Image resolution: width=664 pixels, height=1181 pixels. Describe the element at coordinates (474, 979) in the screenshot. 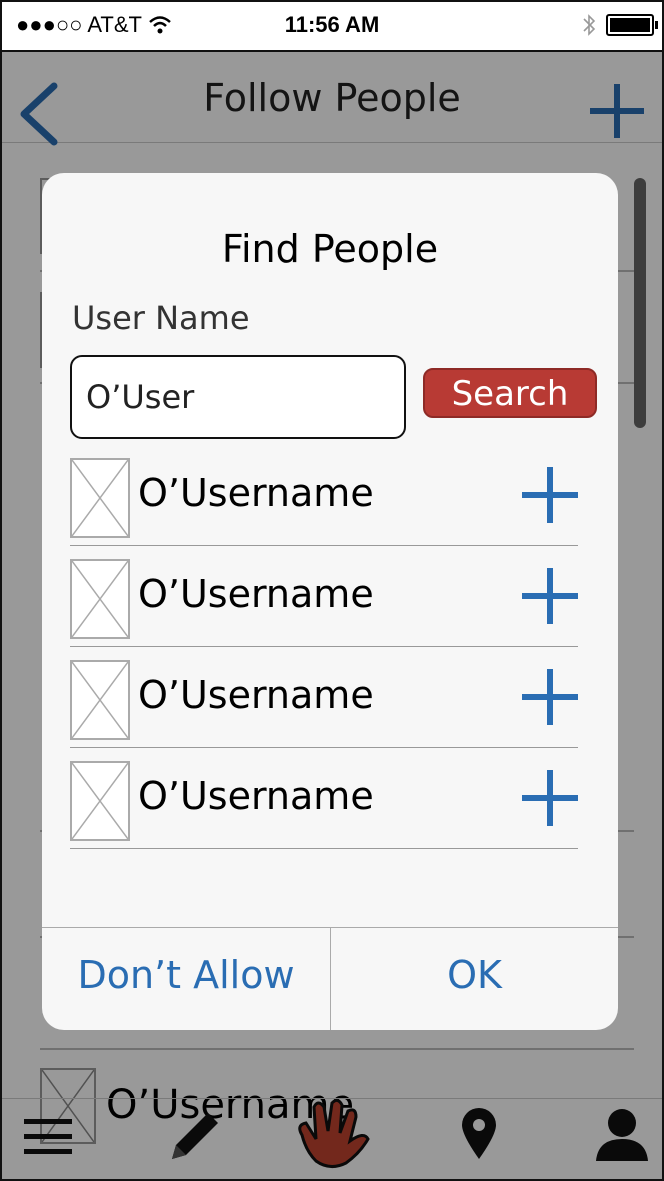

I see `ok-button: OK` at that location.